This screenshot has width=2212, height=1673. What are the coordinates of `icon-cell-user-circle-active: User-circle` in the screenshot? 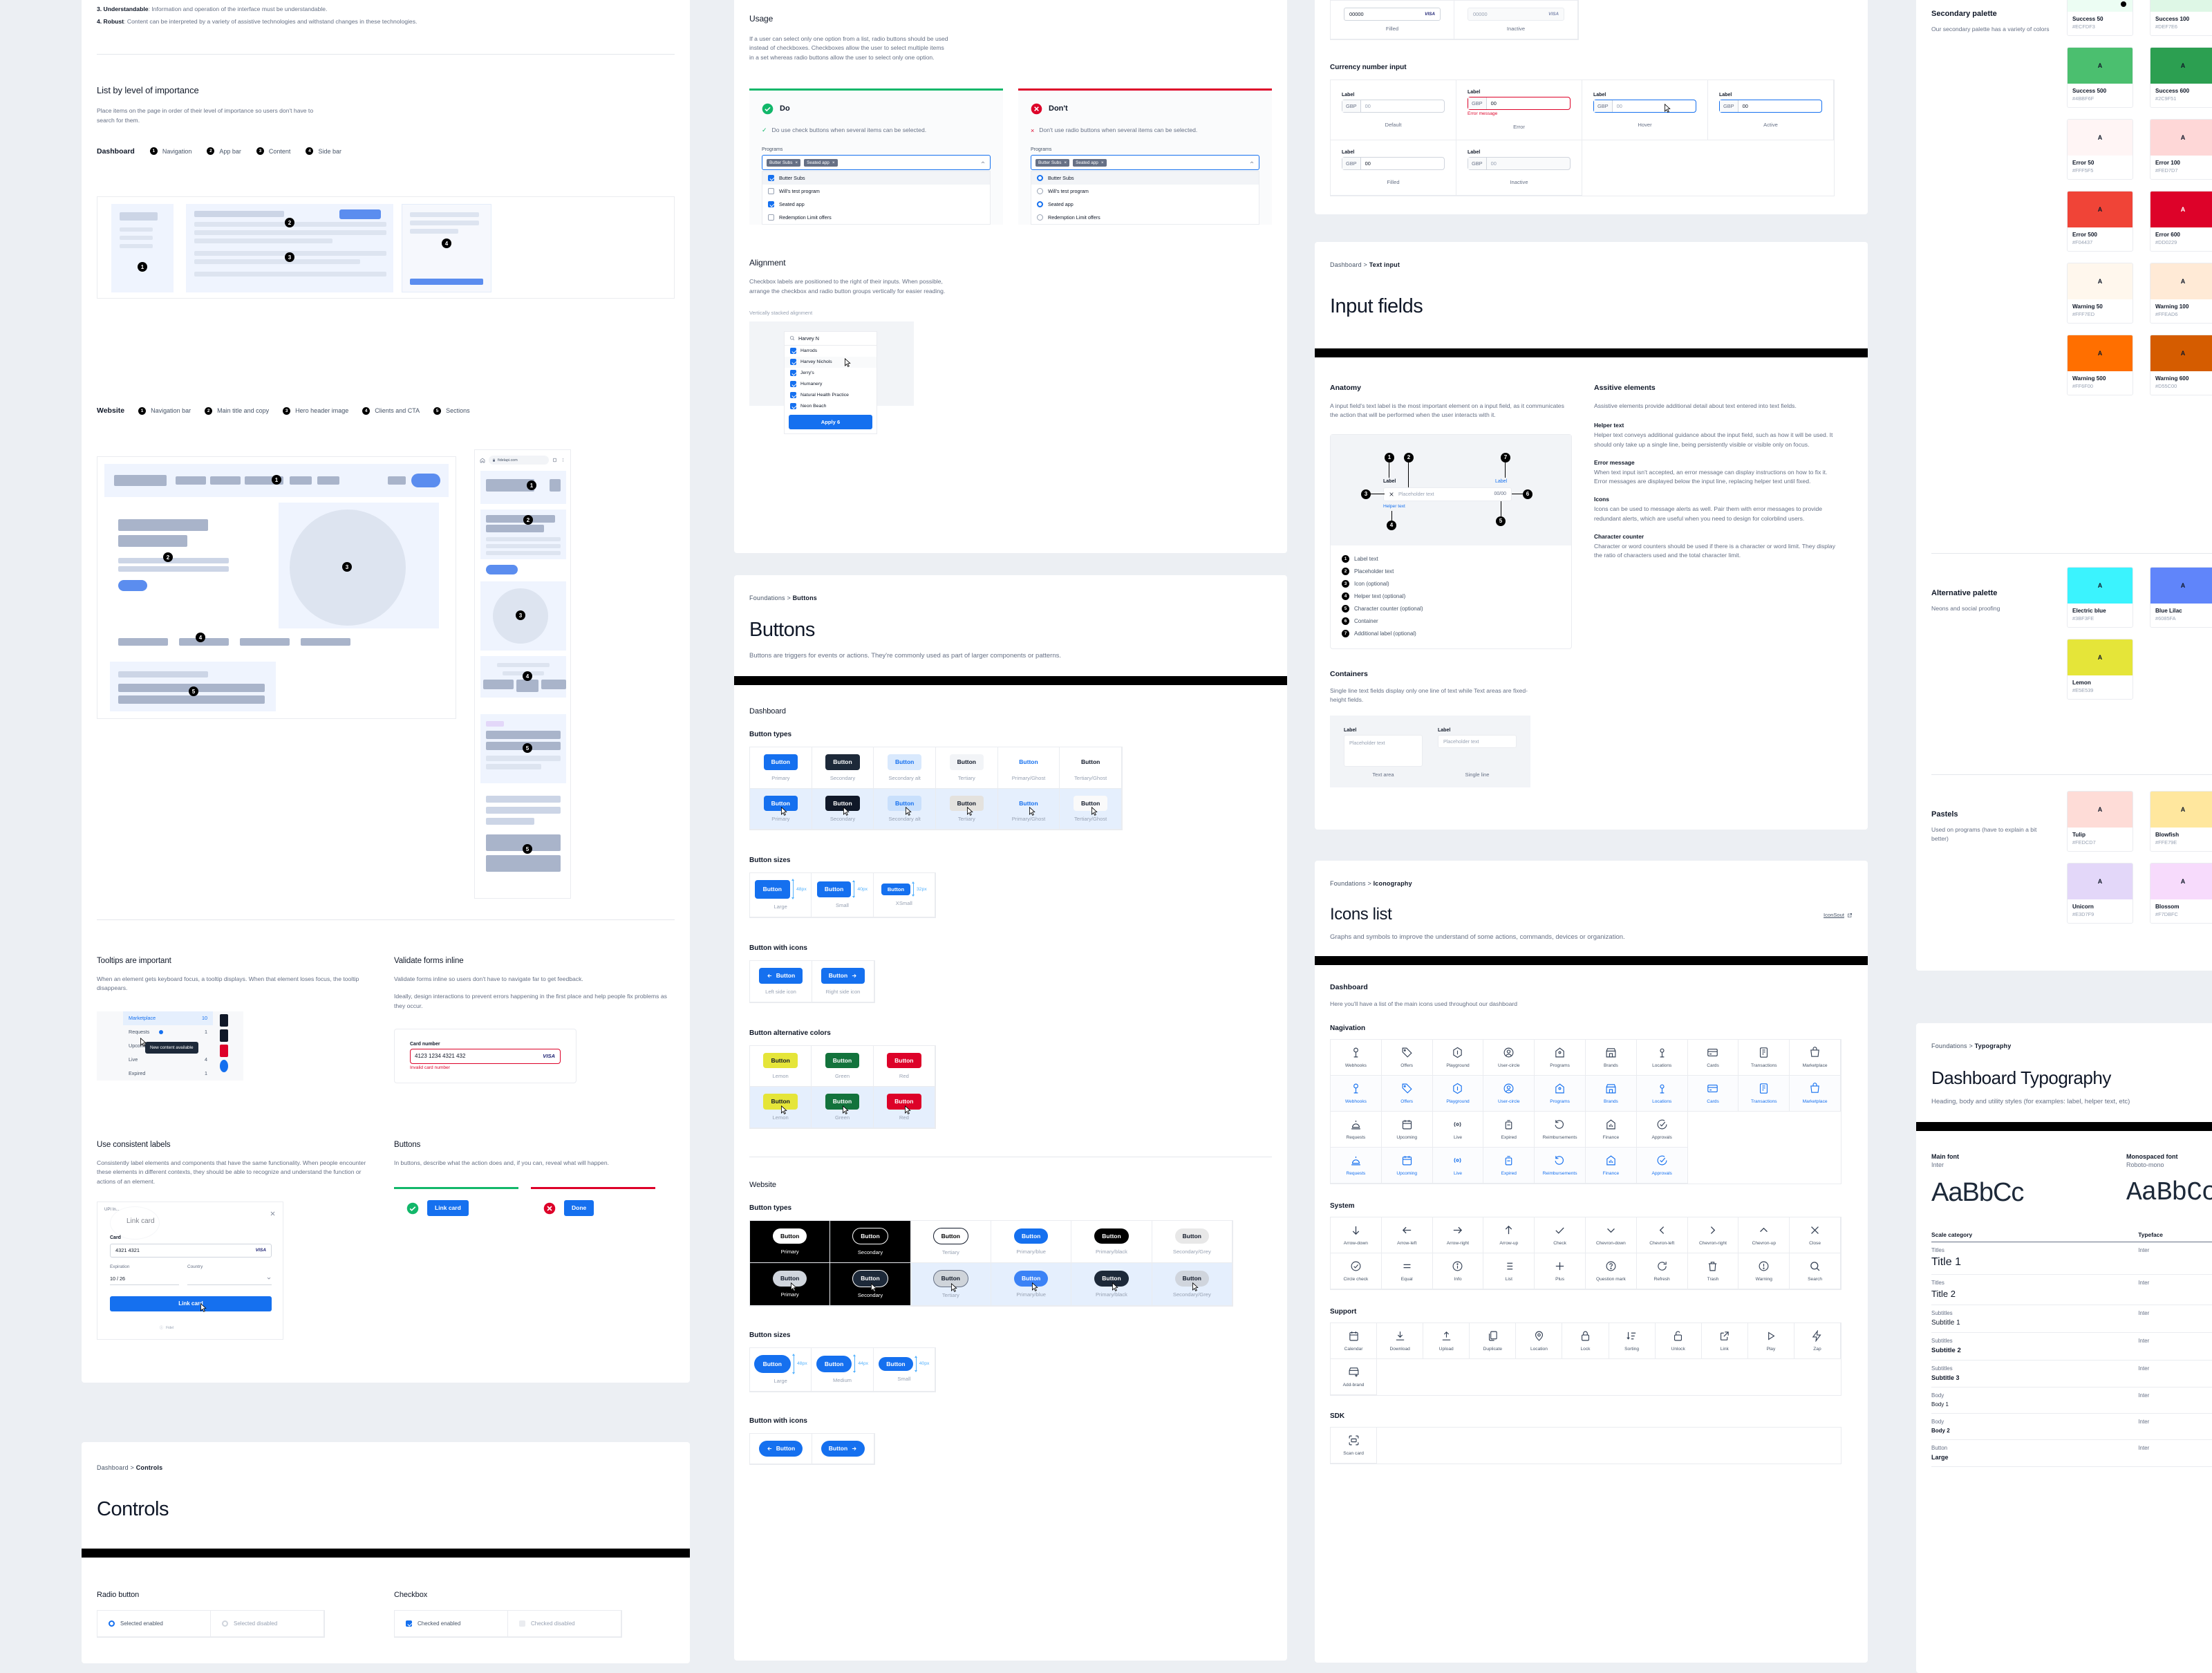 It's located at (1509, 1093).